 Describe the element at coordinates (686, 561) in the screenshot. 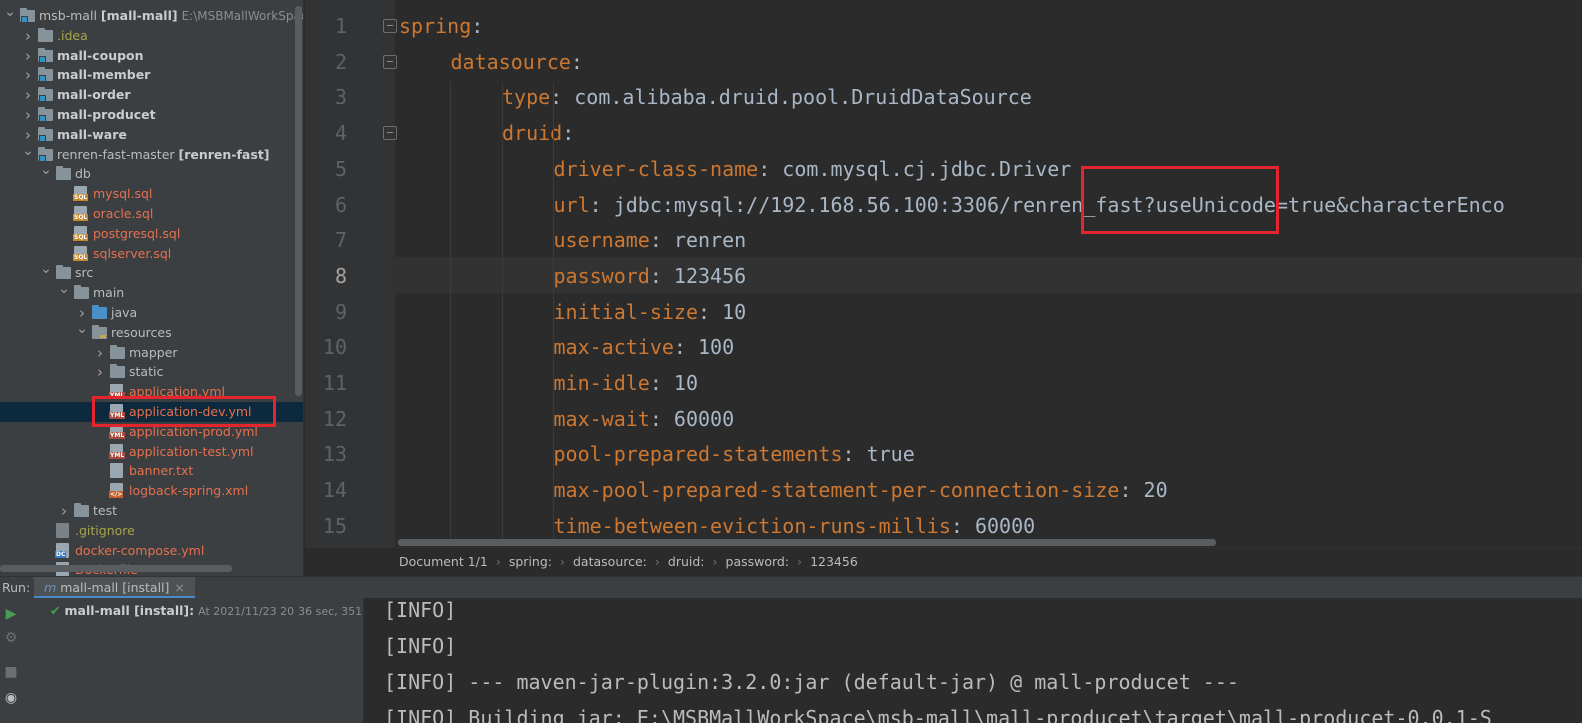

I see `breadcrumb-item: druid:` at that location.